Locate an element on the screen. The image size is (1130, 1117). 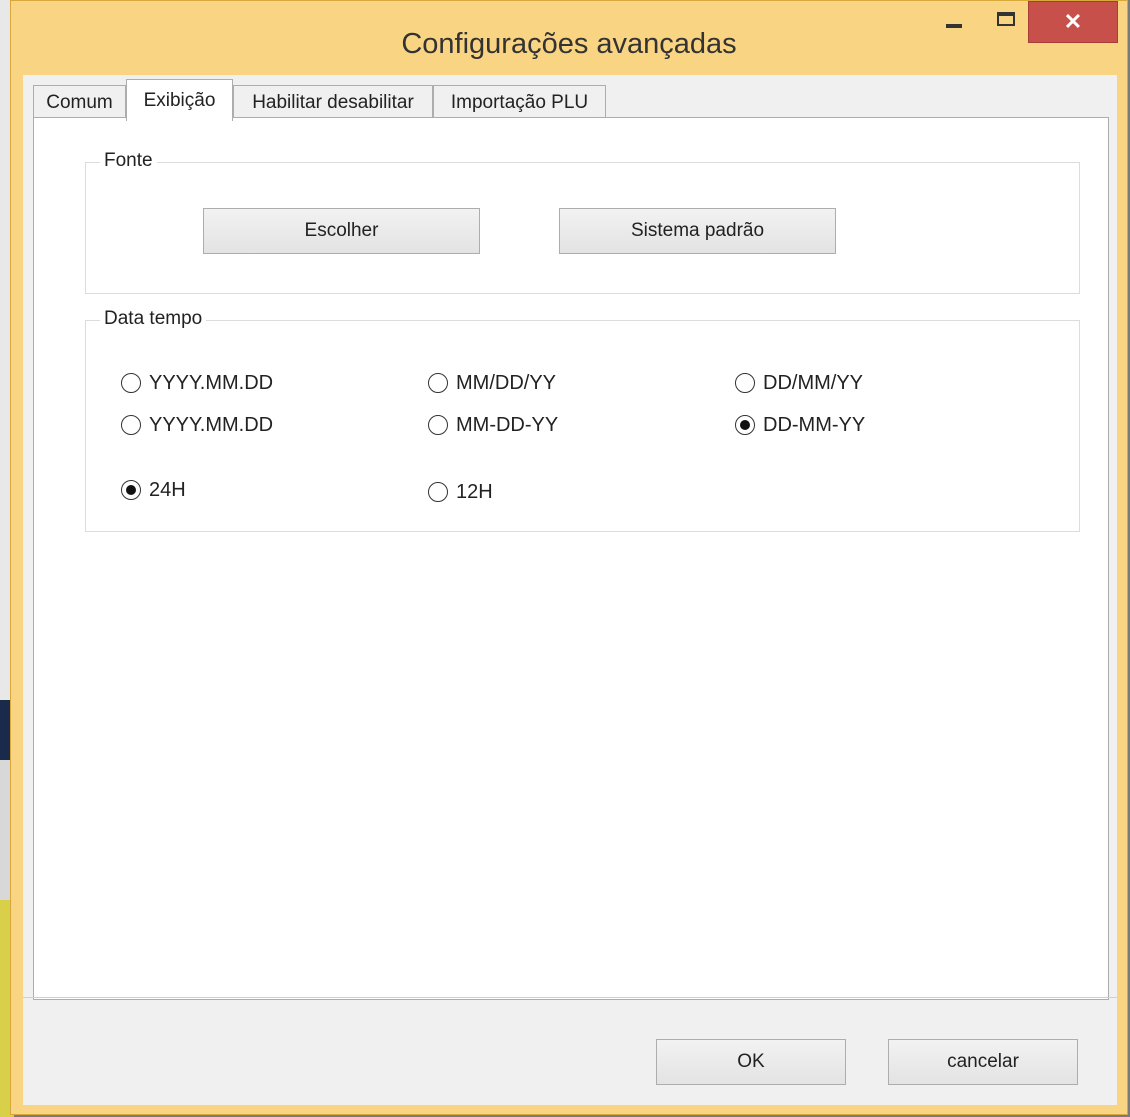
maximize-button is located at coordinates (1006, 22).